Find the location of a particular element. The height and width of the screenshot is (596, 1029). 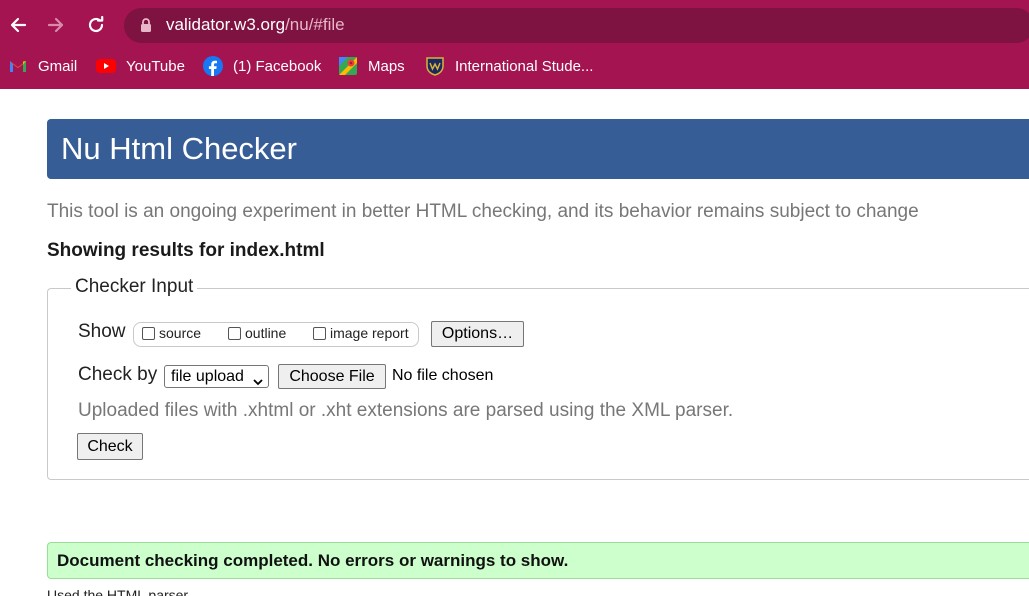

bookmark-label: Gmail is located at coordinates (58, 66).